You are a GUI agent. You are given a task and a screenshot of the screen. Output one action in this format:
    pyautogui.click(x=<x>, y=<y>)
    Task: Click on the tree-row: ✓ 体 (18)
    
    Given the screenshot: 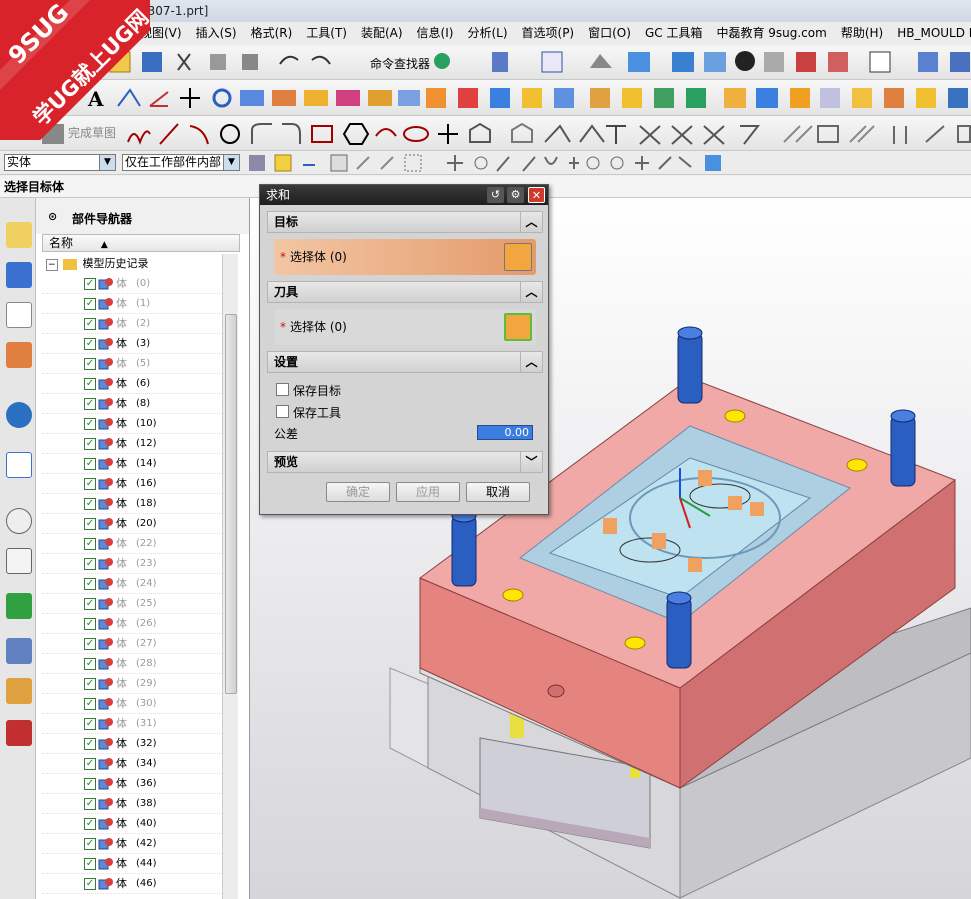 What is the action you would take?
    pyautogui.click(x=132, y=504)
    